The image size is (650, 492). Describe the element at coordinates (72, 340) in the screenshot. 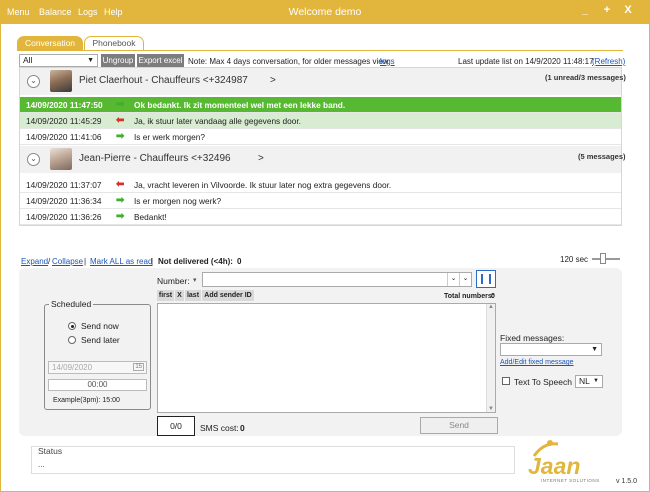

I see `send-later-radio` at that location.